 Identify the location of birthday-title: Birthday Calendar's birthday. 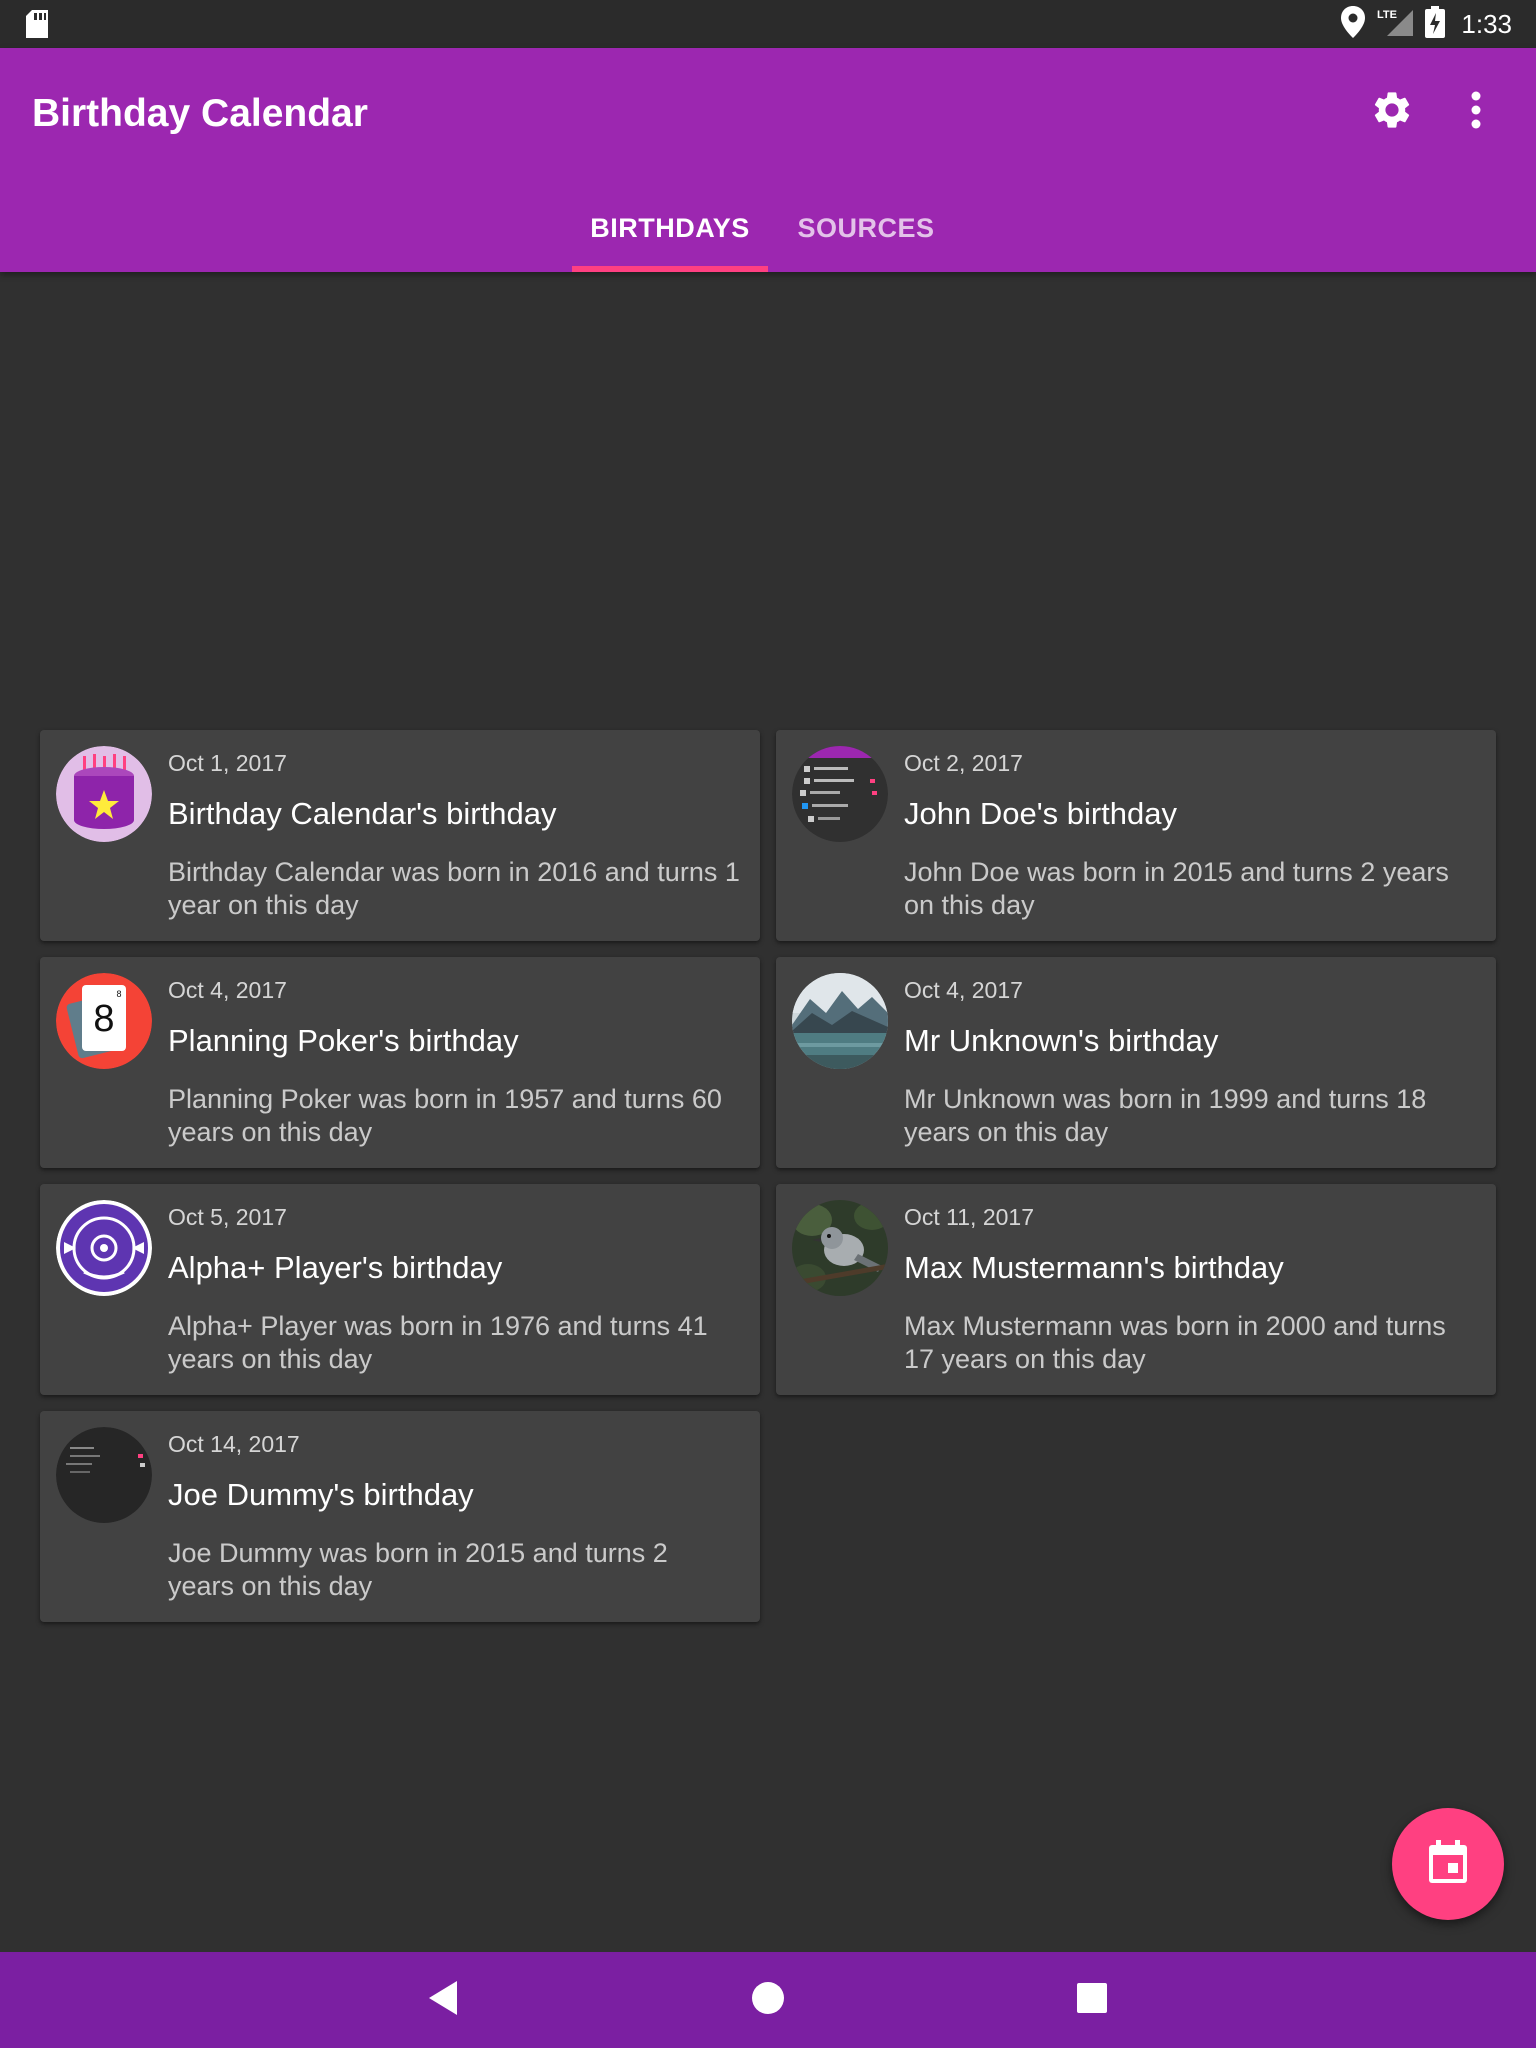
(362, 813).